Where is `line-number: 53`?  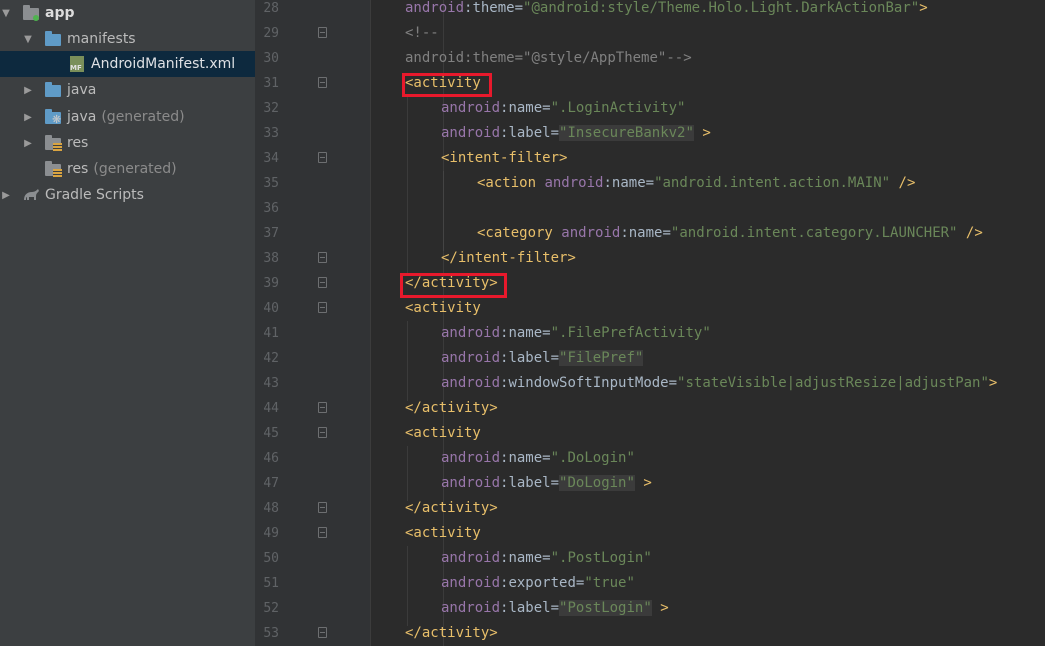 line-number: 53 is located at coordinates (271, 633).